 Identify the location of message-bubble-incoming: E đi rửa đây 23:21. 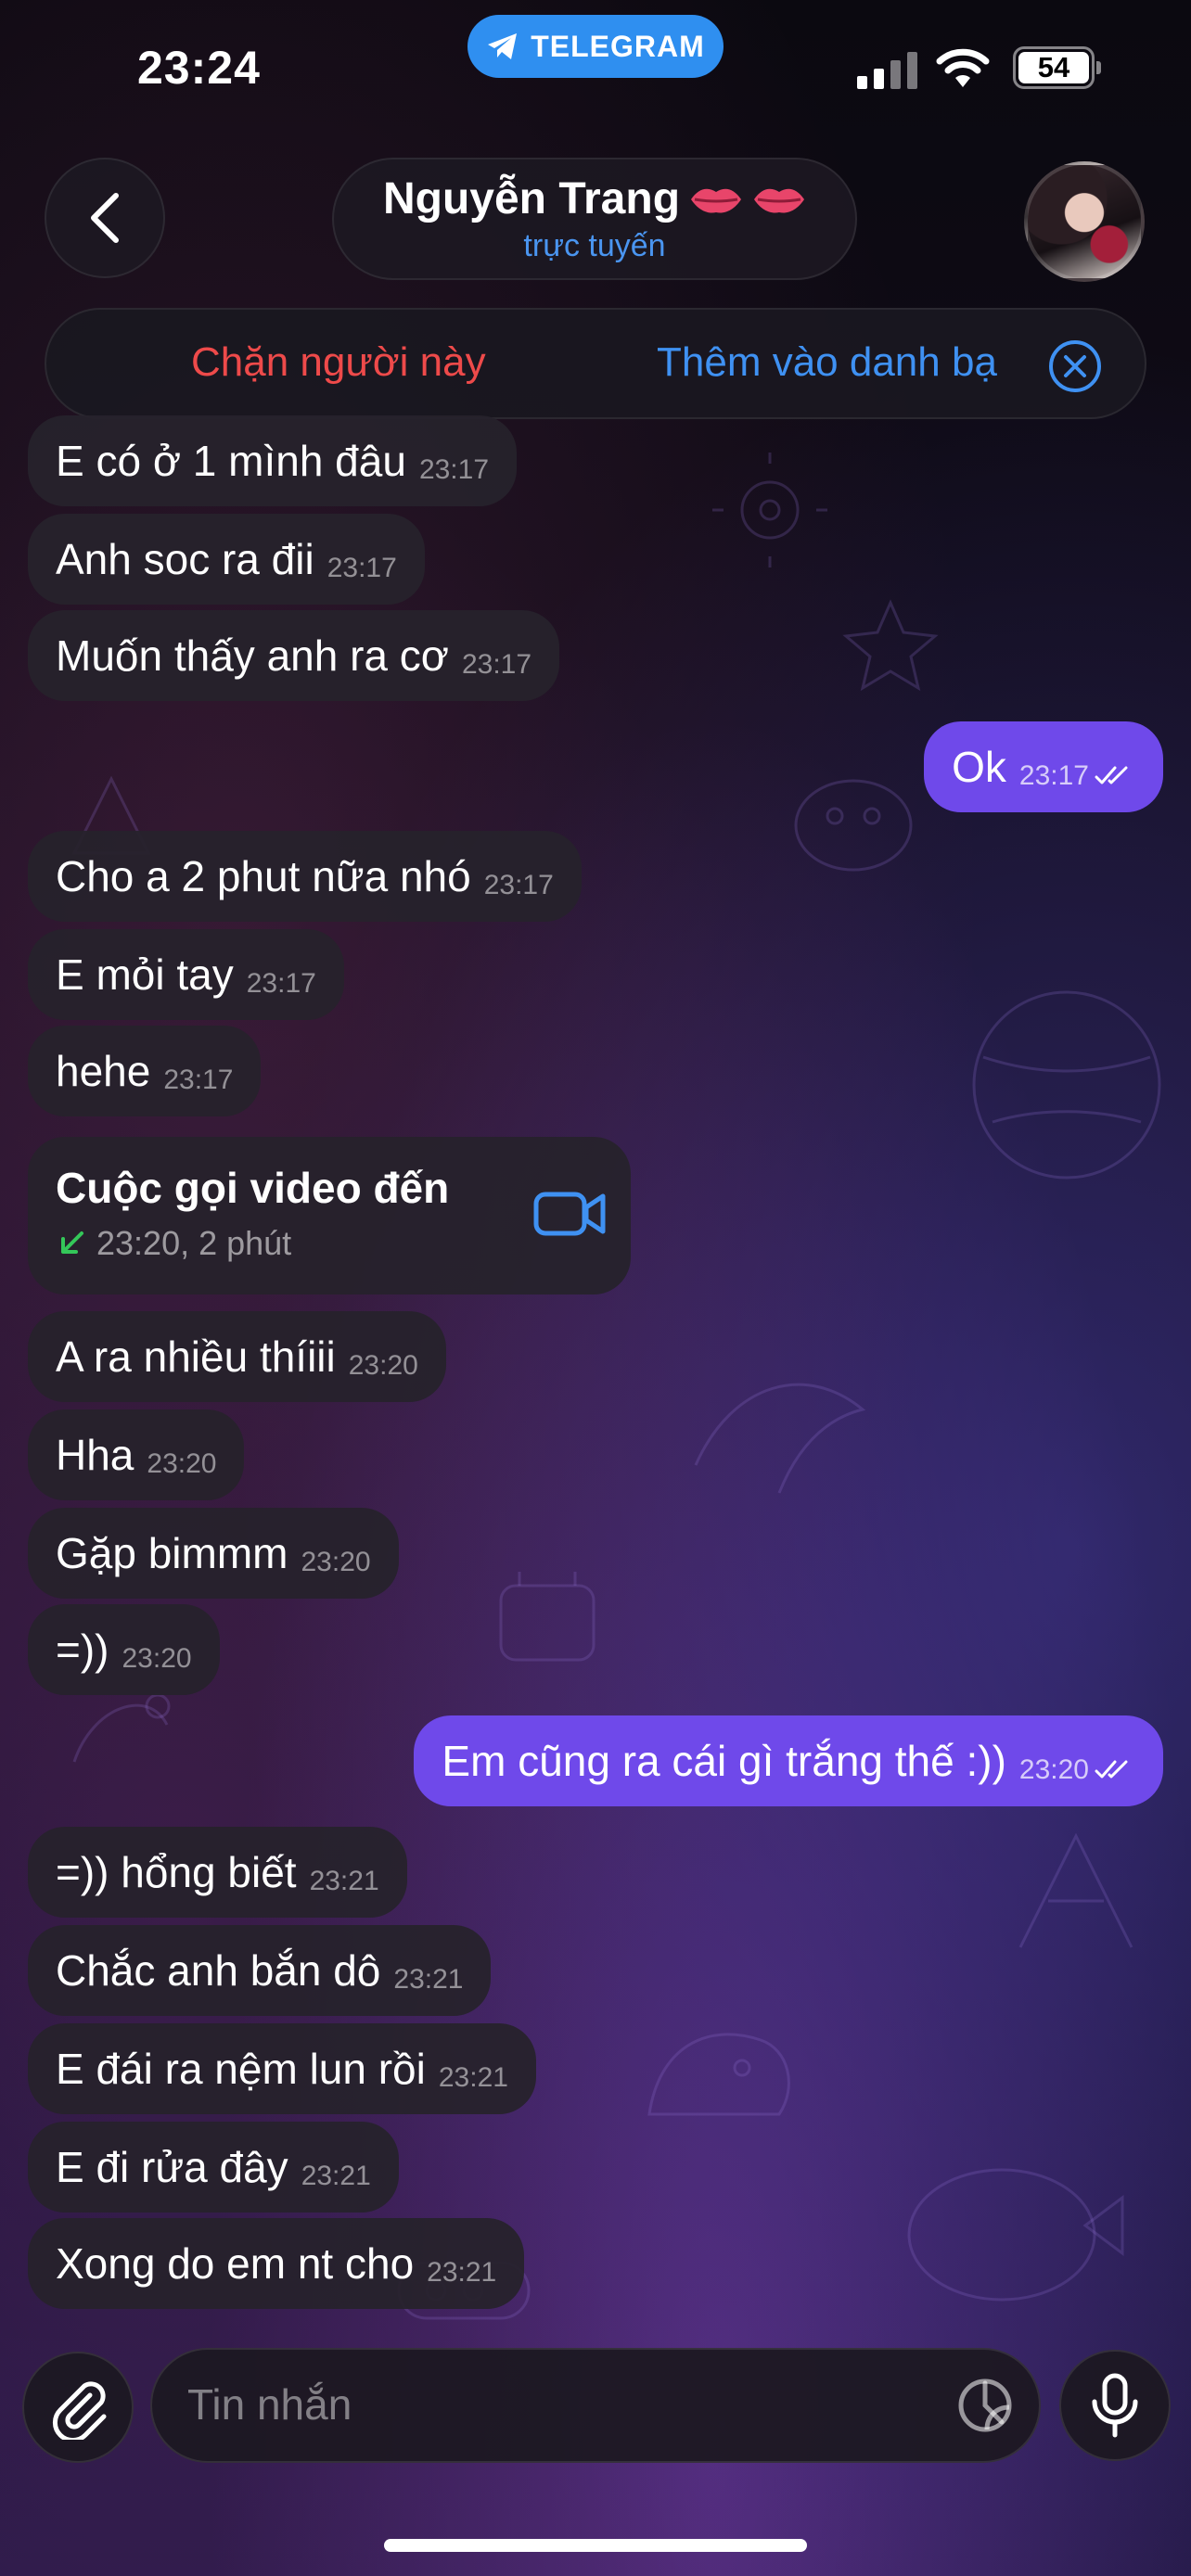
(213, 2167).